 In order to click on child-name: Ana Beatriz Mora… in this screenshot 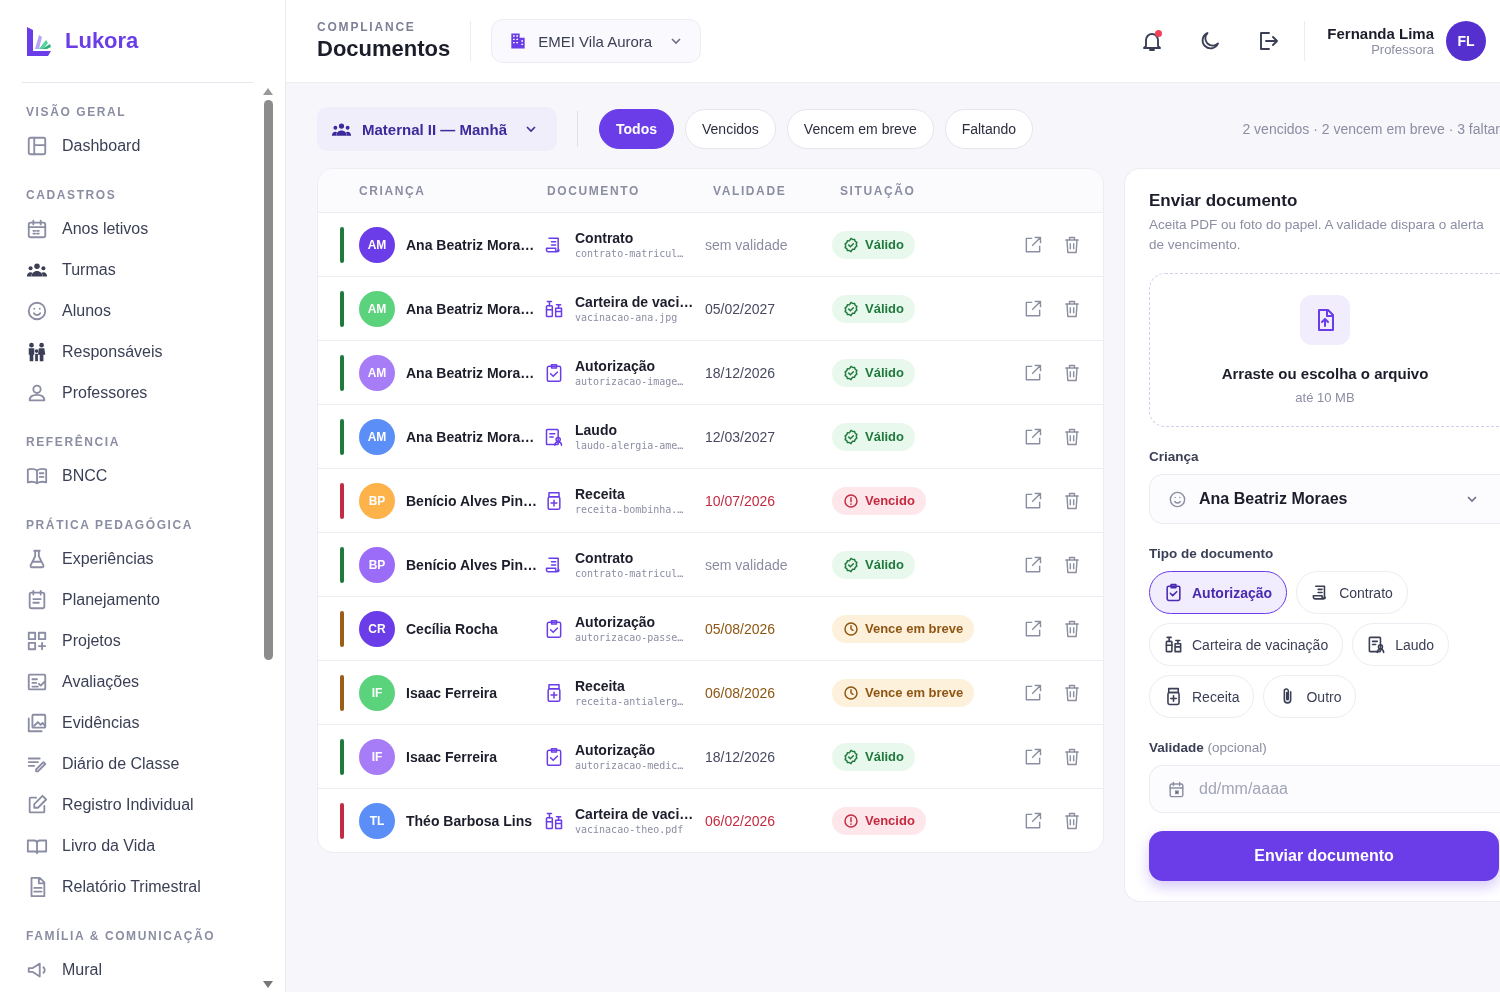, I will do `click(471, 308)`.